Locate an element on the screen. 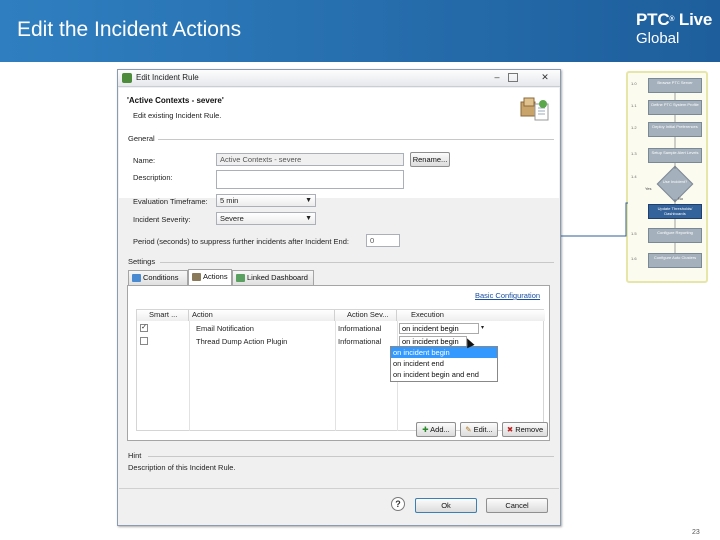  conditions-icon is located at coordinates (136, 278).